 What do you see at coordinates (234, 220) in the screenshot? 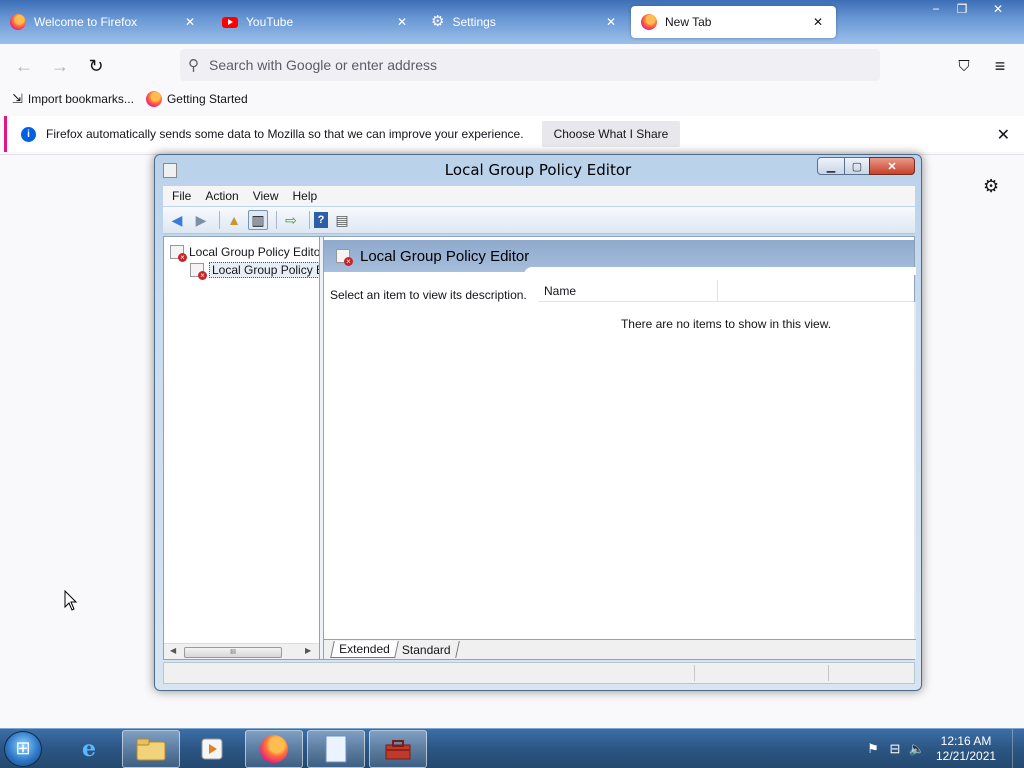
I see `up-folder-icon: ▲` at bounding box center [234, 220].